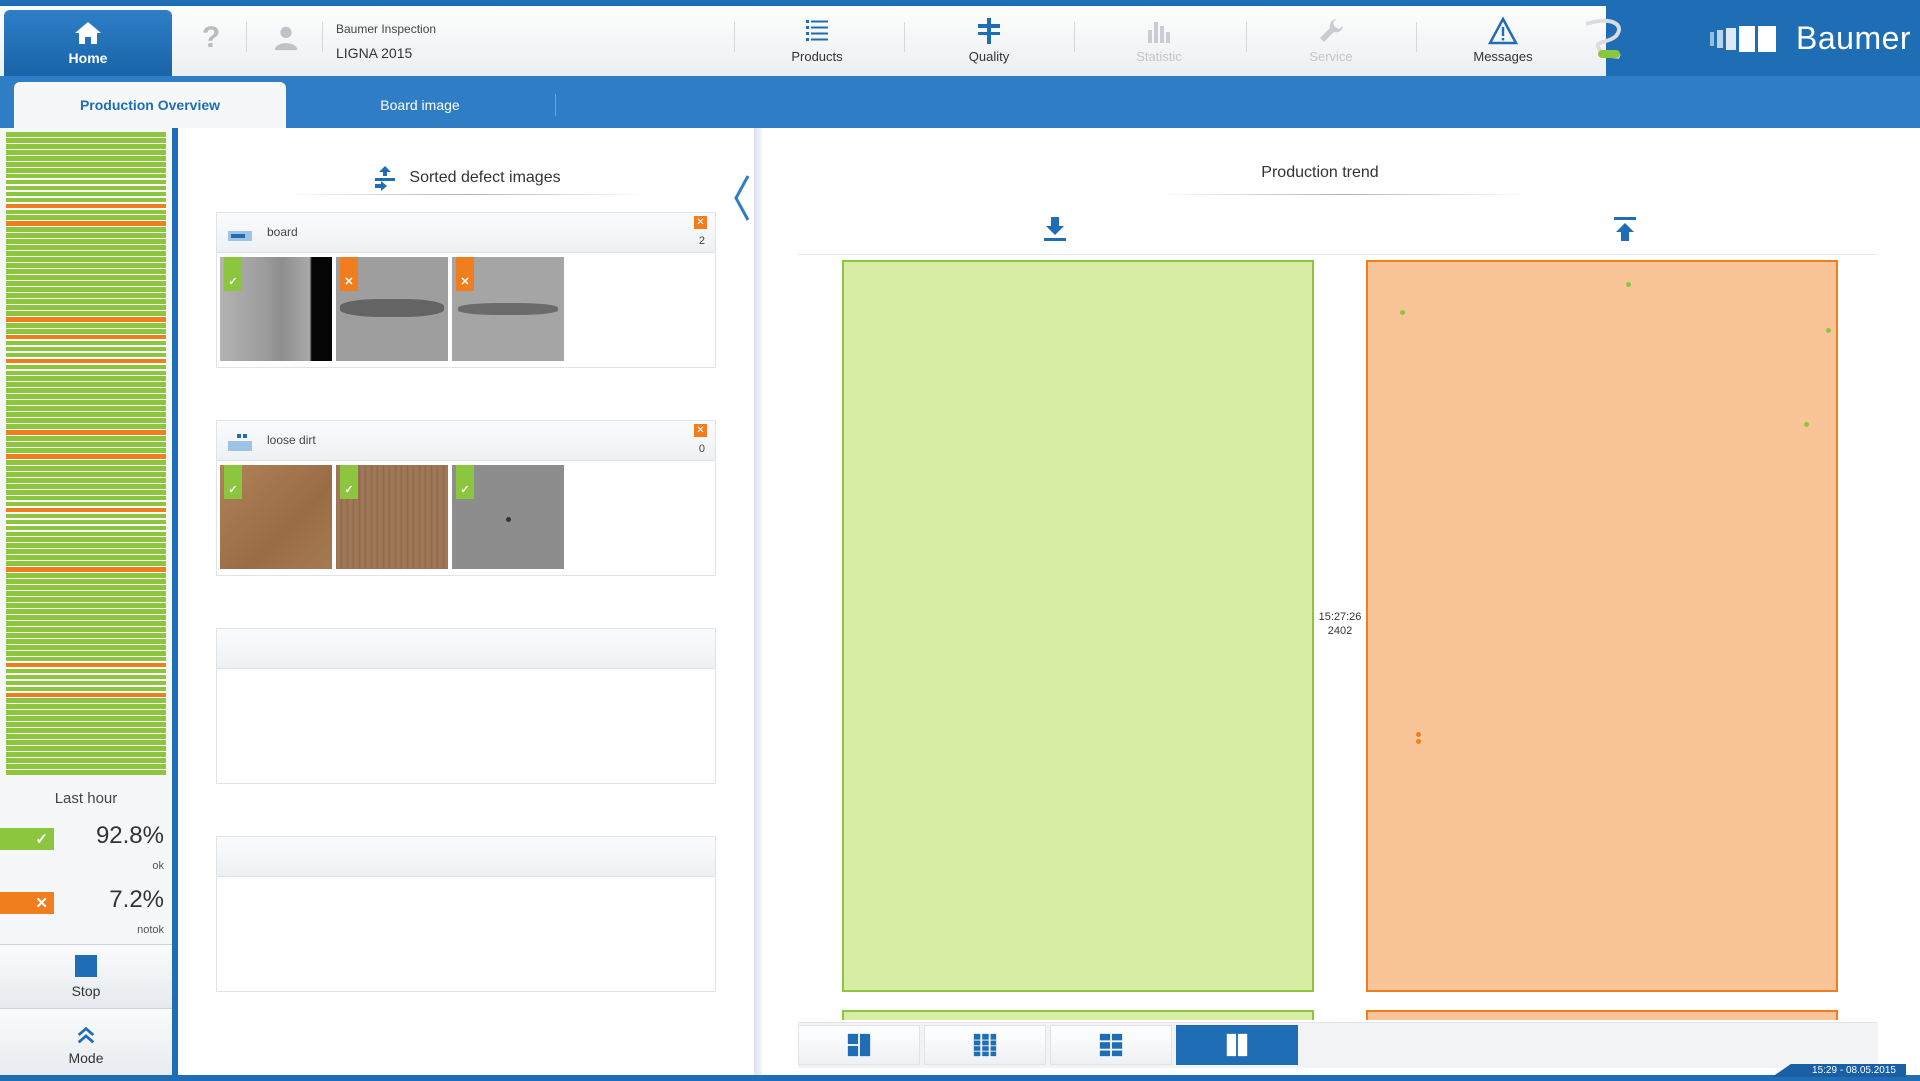 Image resolution: width=1920 pixels, height=1081 pixels. What do you see at coordinates (1159, 44) in the screenshot?
I see `nav-statistic: Statistic` at bounding box center [1159, 44].